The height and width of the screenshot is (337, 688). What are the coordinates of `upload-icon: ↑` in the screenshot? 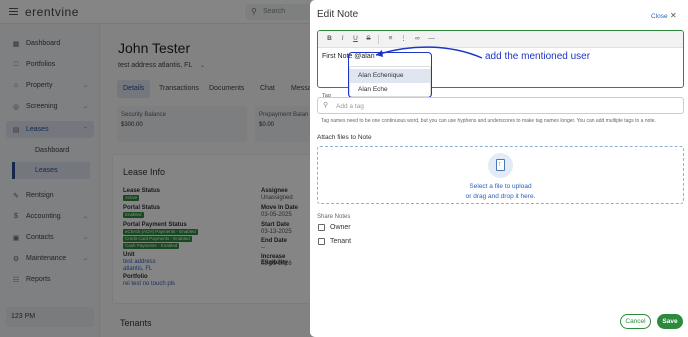 It's located at (500, 165).